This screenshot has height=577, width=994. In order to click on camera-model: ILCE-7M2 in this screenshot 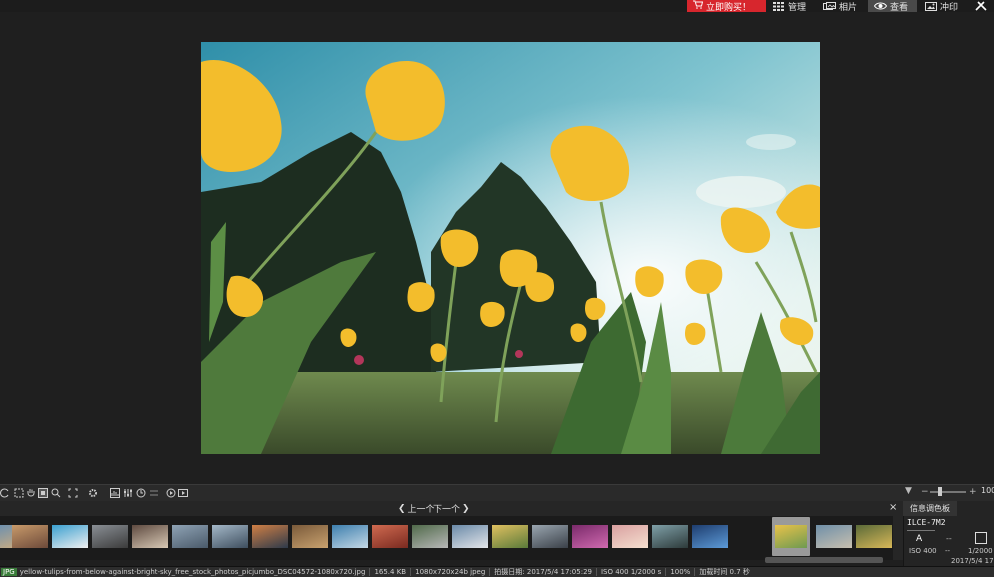, I will do `click(926, 522)`.